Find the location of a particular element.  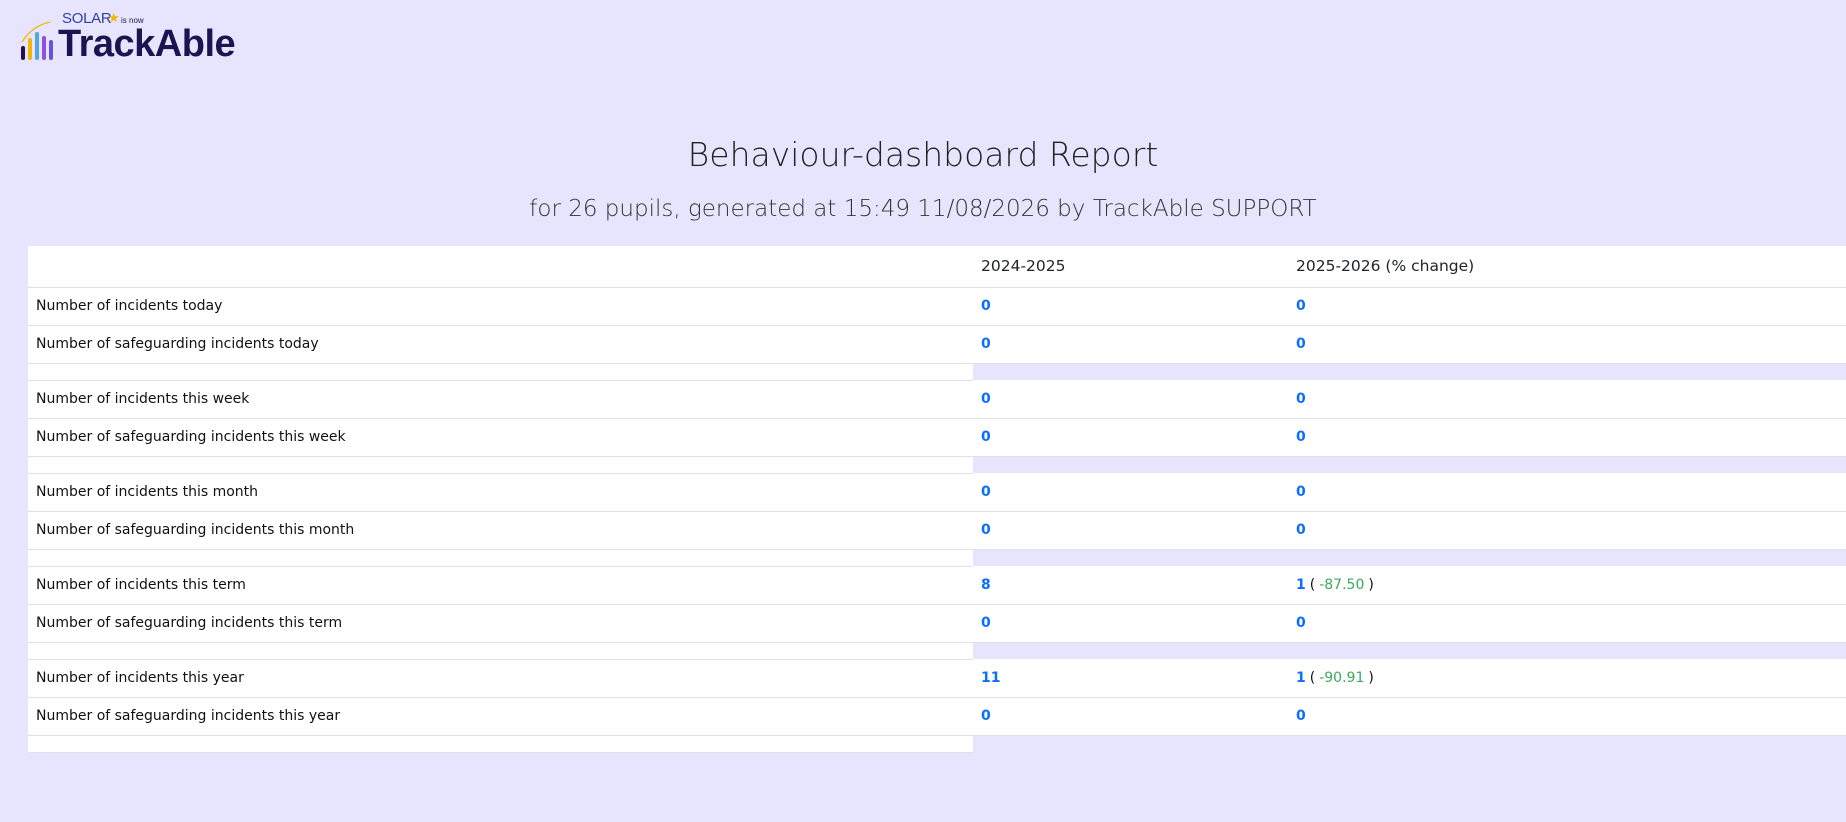

table-row: Number of incidents this week 0 0 is located at coordinates (937, 399).